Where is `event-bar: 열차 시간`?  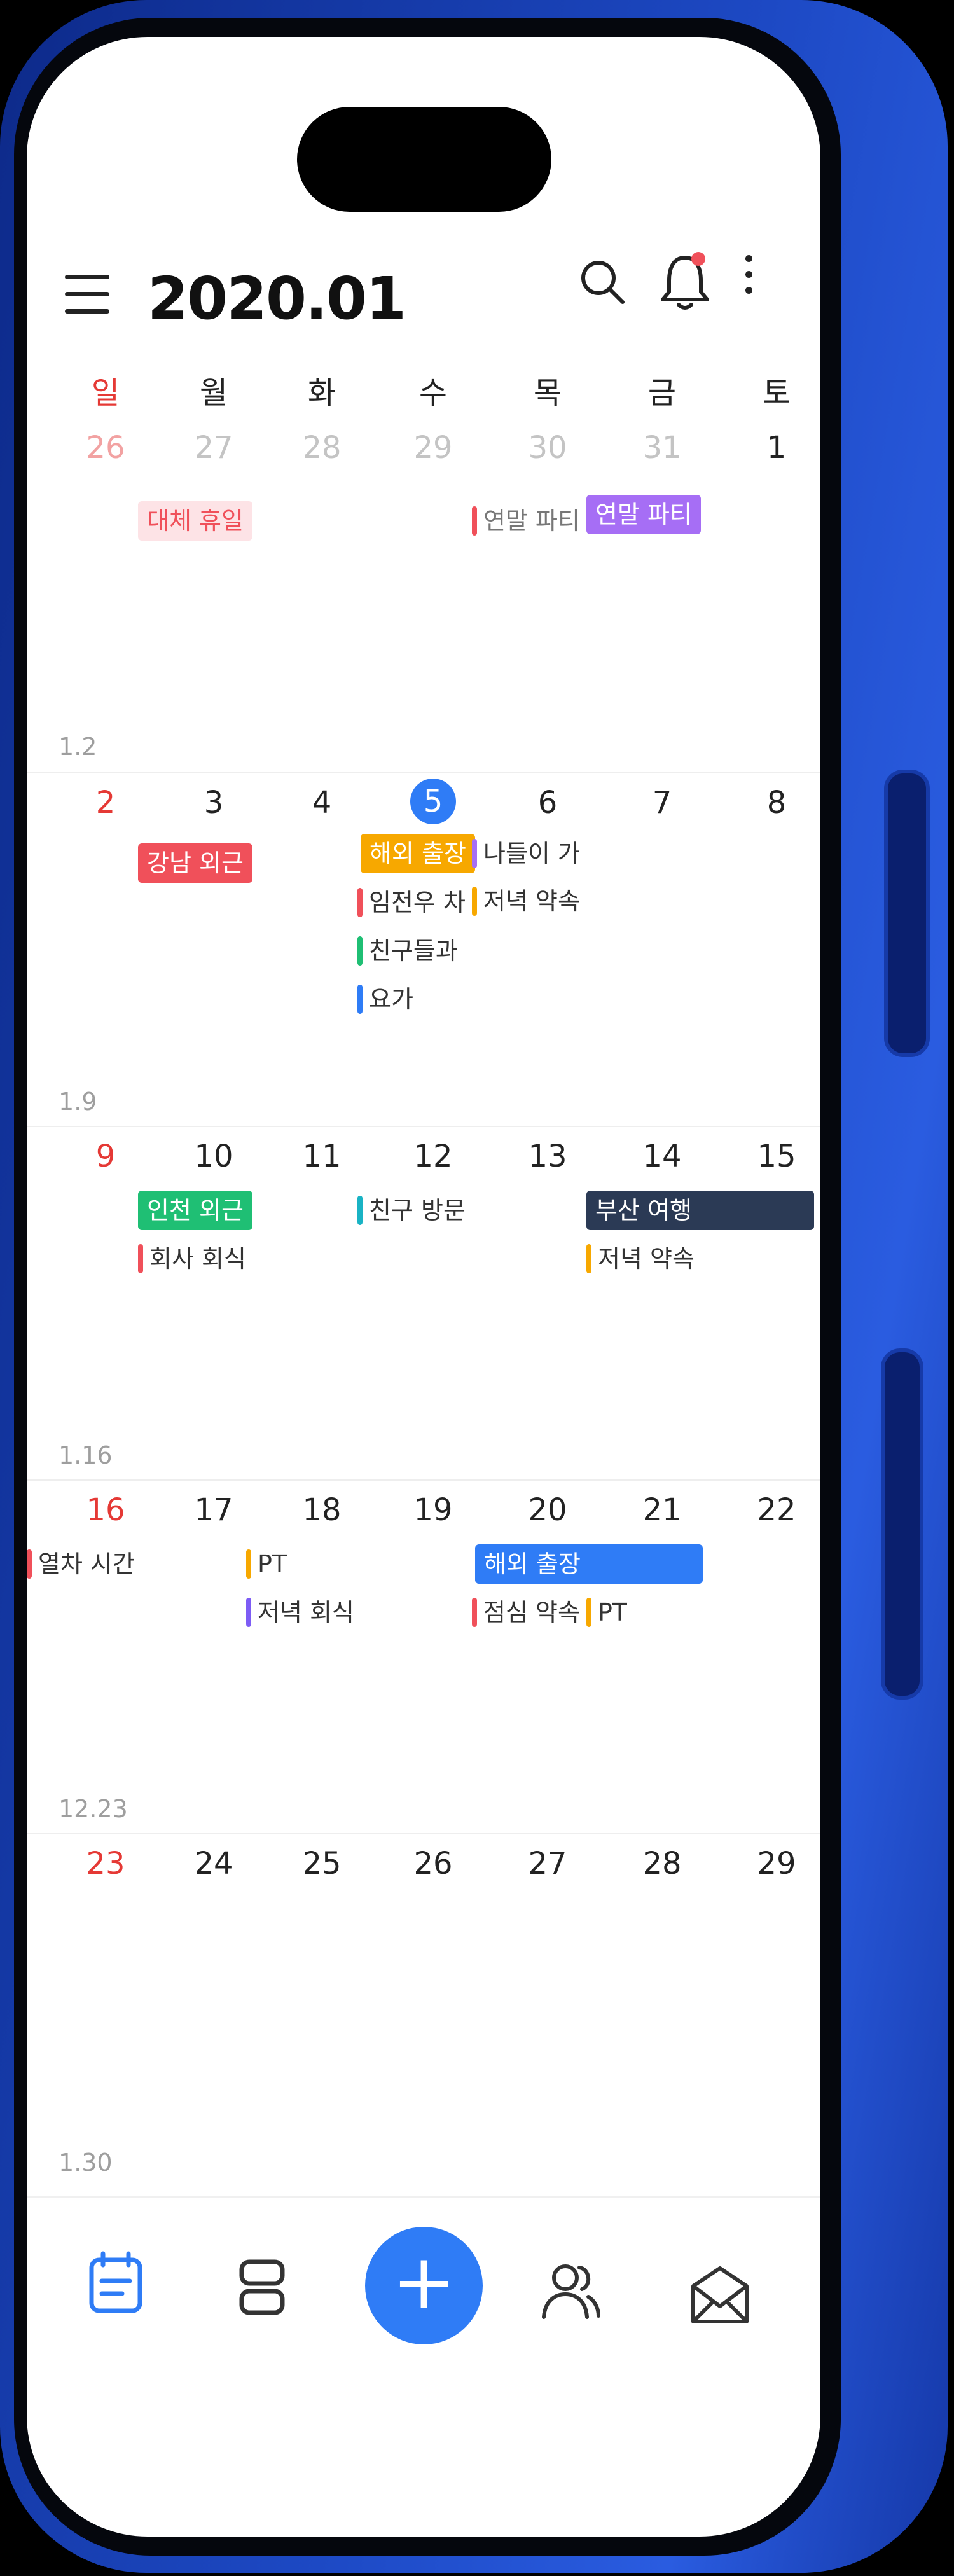
event-bar: 열차 시간 is located at coordinates (81, 1564).